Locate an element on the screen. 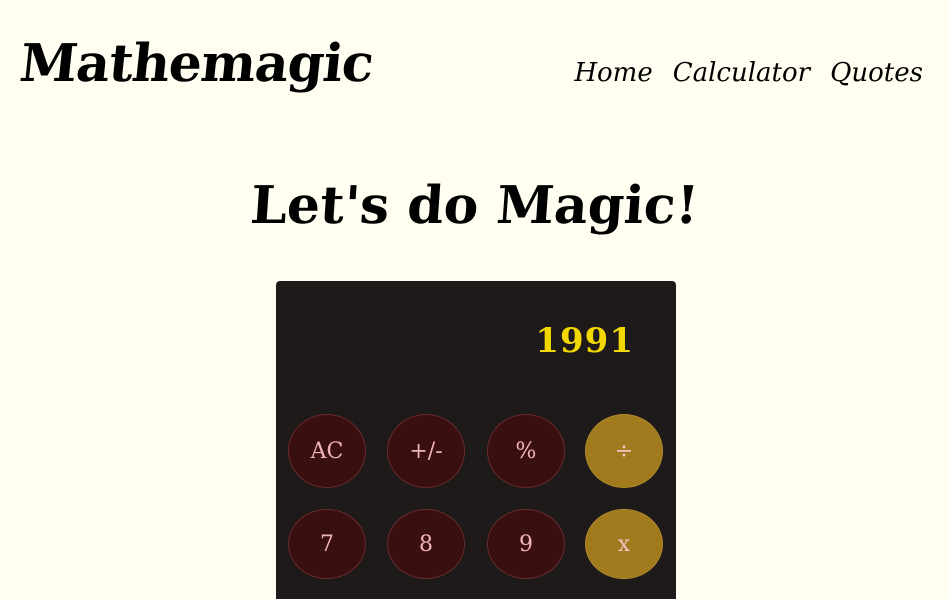 This screenshot has width=949, height=599. nav-calculator-link: Calculator is located at coordinates (741, 73).